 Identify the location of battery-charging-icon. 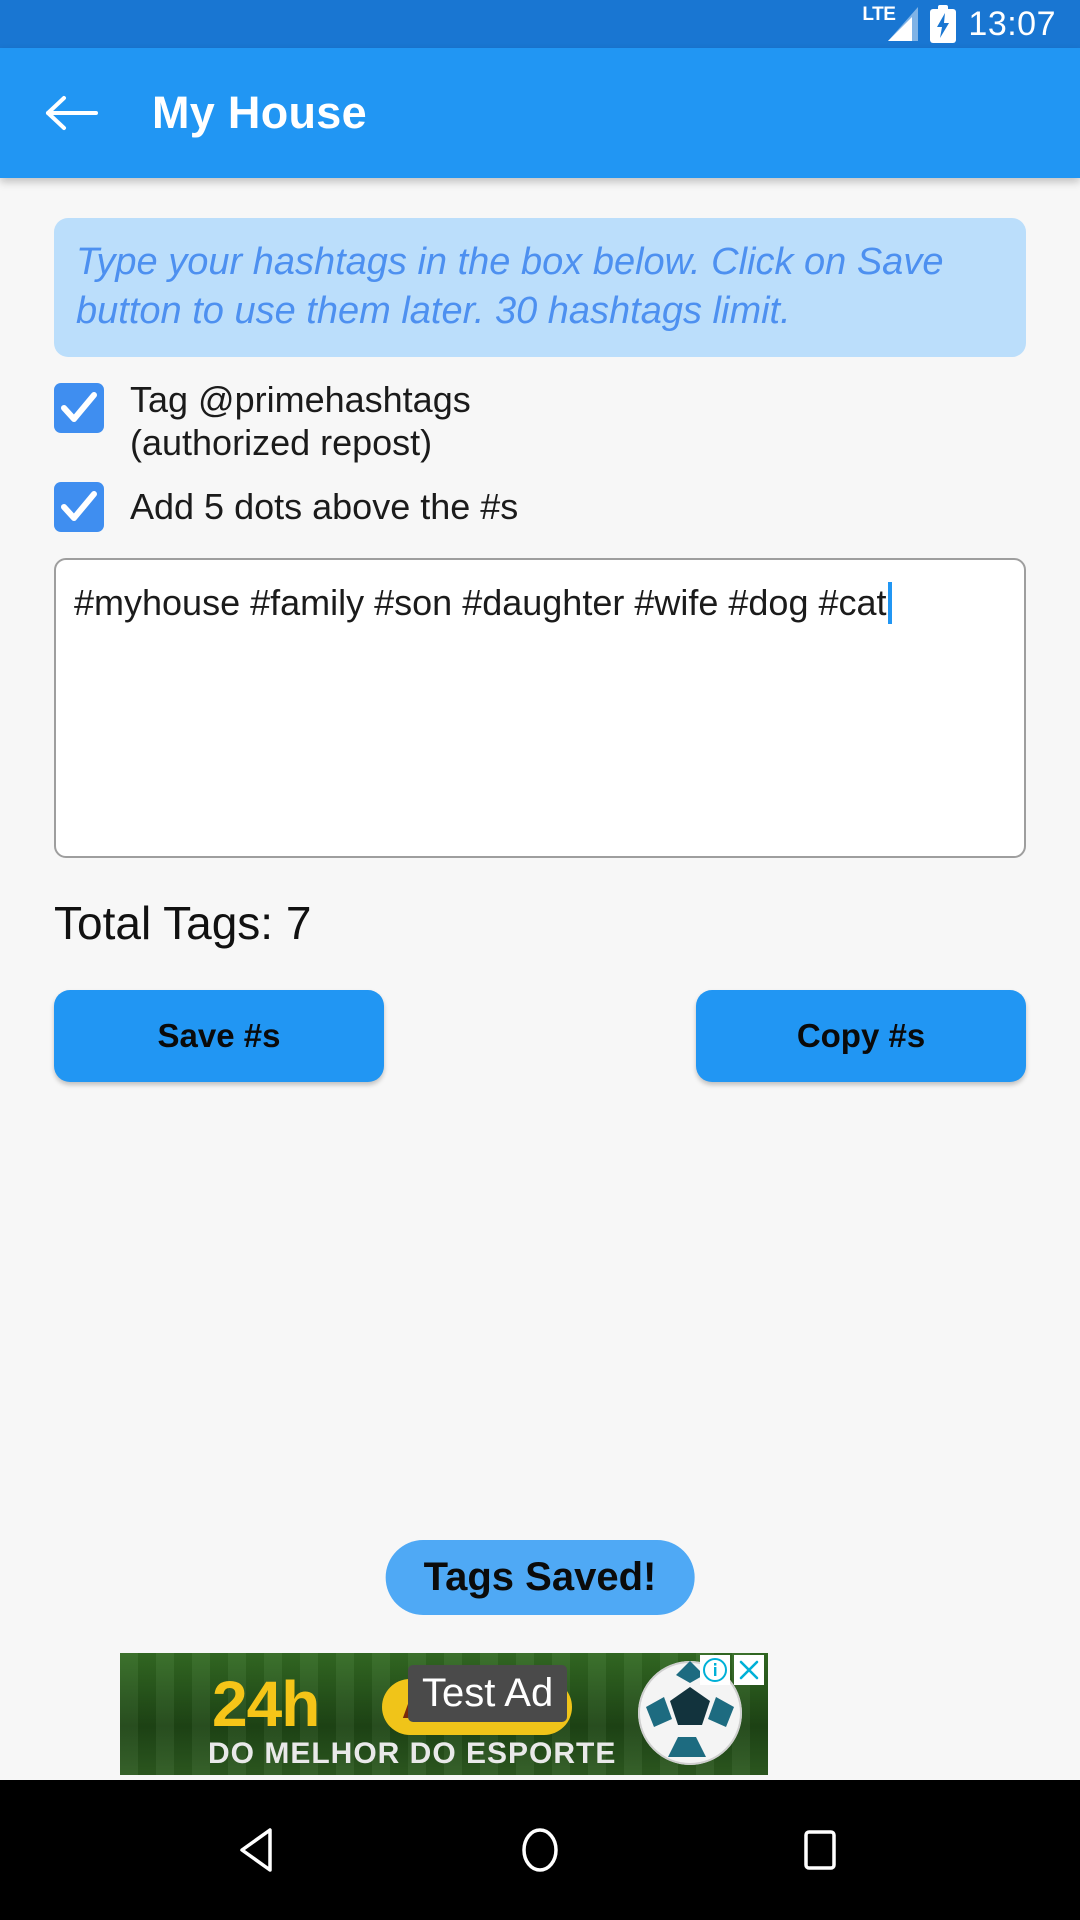
(943, 24).